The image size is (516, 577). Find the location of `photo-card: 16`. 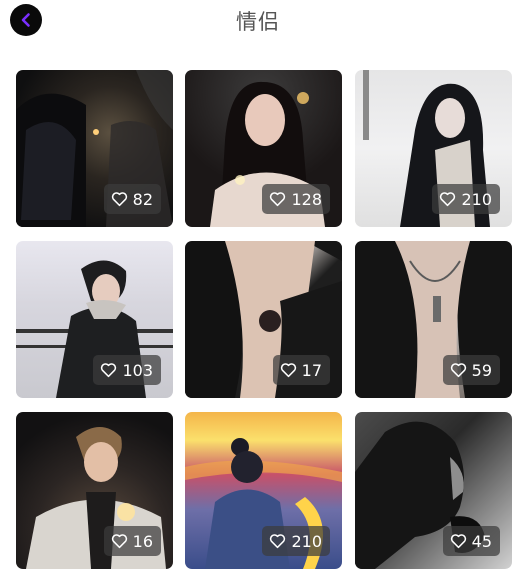

photo-card: 16 is located at coordinates (94, 490).